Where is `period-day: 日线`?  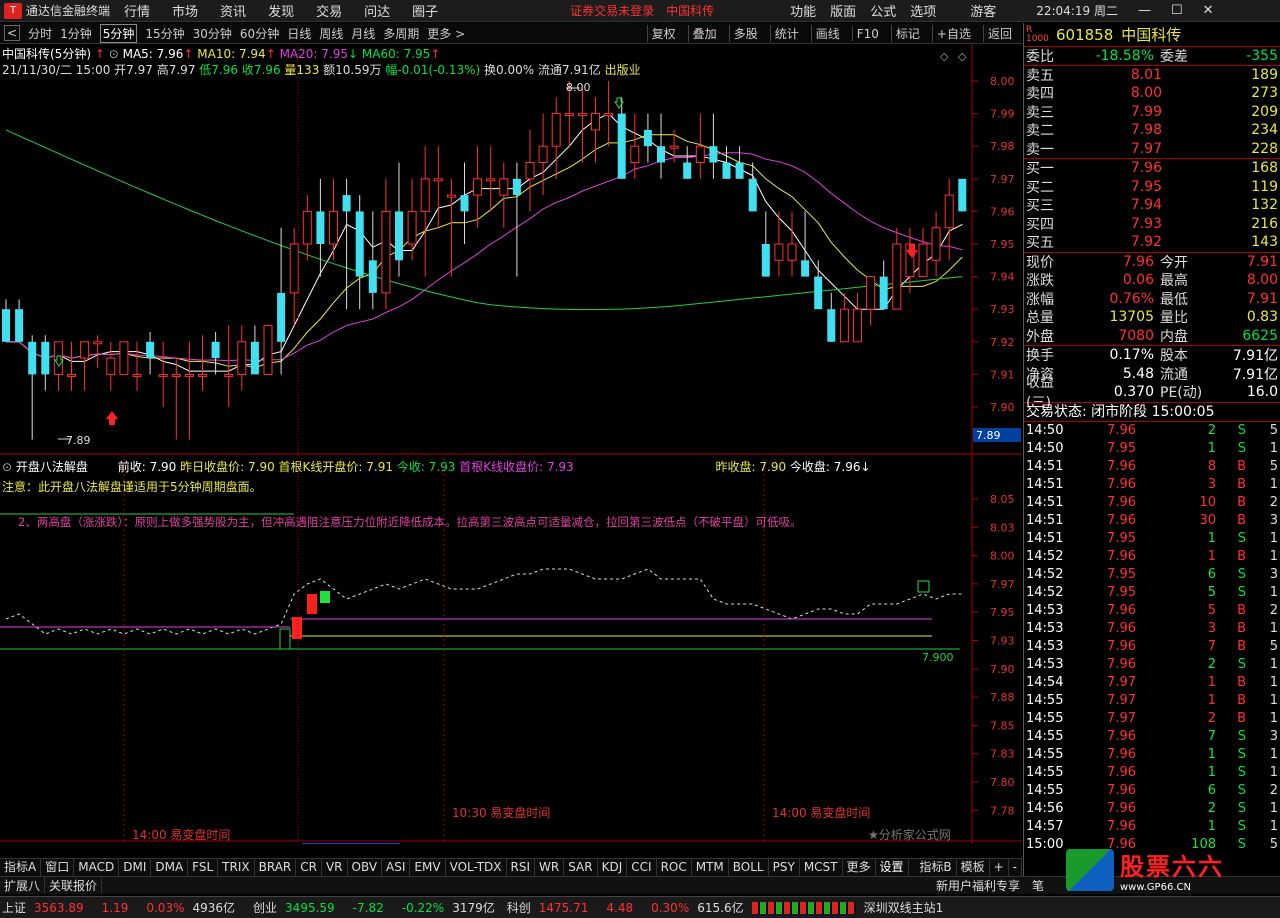 period-day: 日线 is located at coordinates (299, 33).